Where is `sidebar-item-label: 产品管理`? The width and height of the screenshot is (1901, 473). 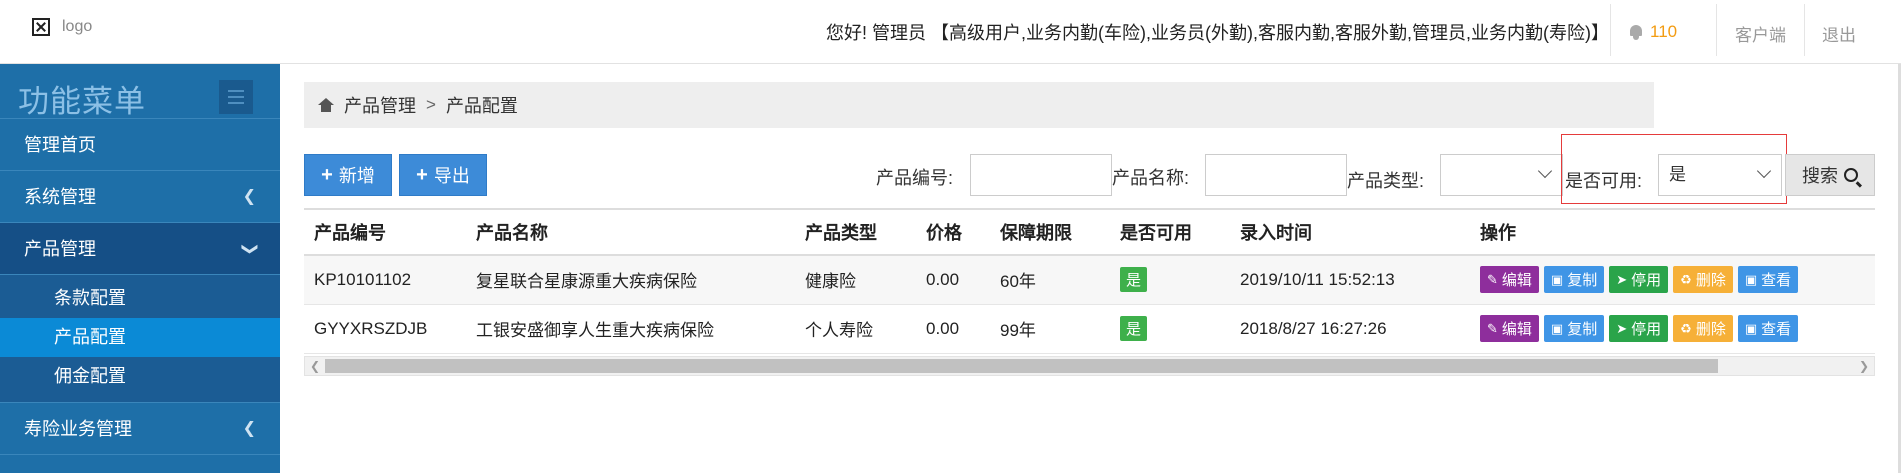 sidebar-item-label: 产品管理 is located at coordinates (60, 249).